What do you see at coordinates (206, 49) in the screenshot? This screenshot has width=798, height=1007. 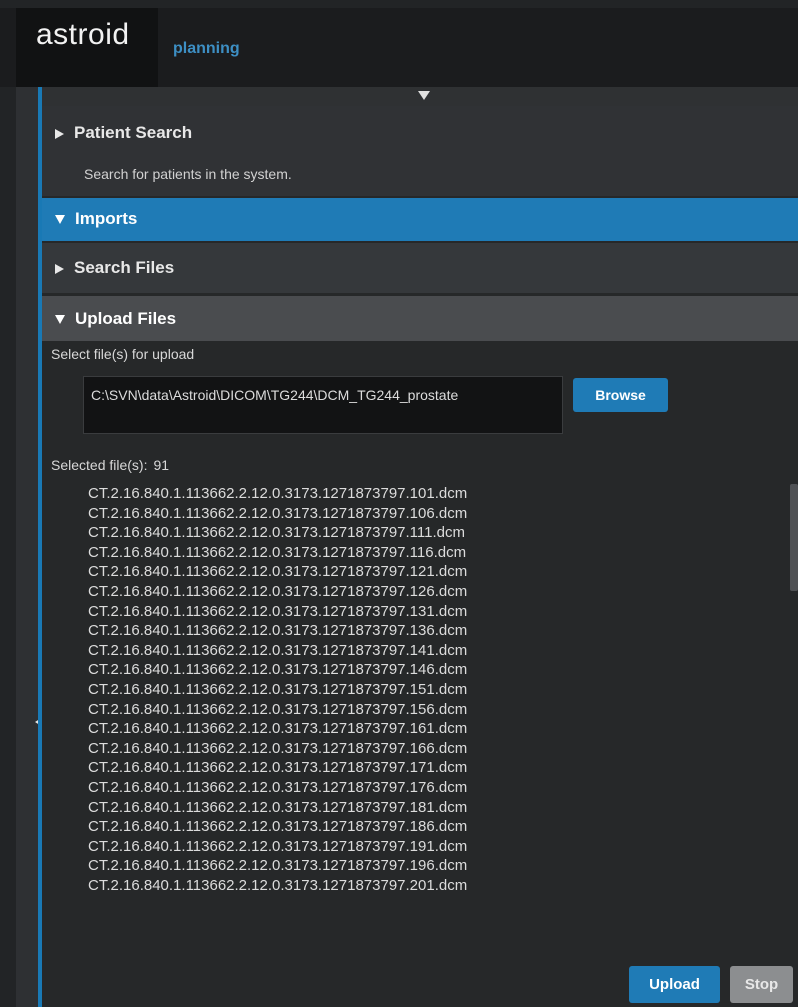 I see `module-name: planning` at bounding box center [206, 49].